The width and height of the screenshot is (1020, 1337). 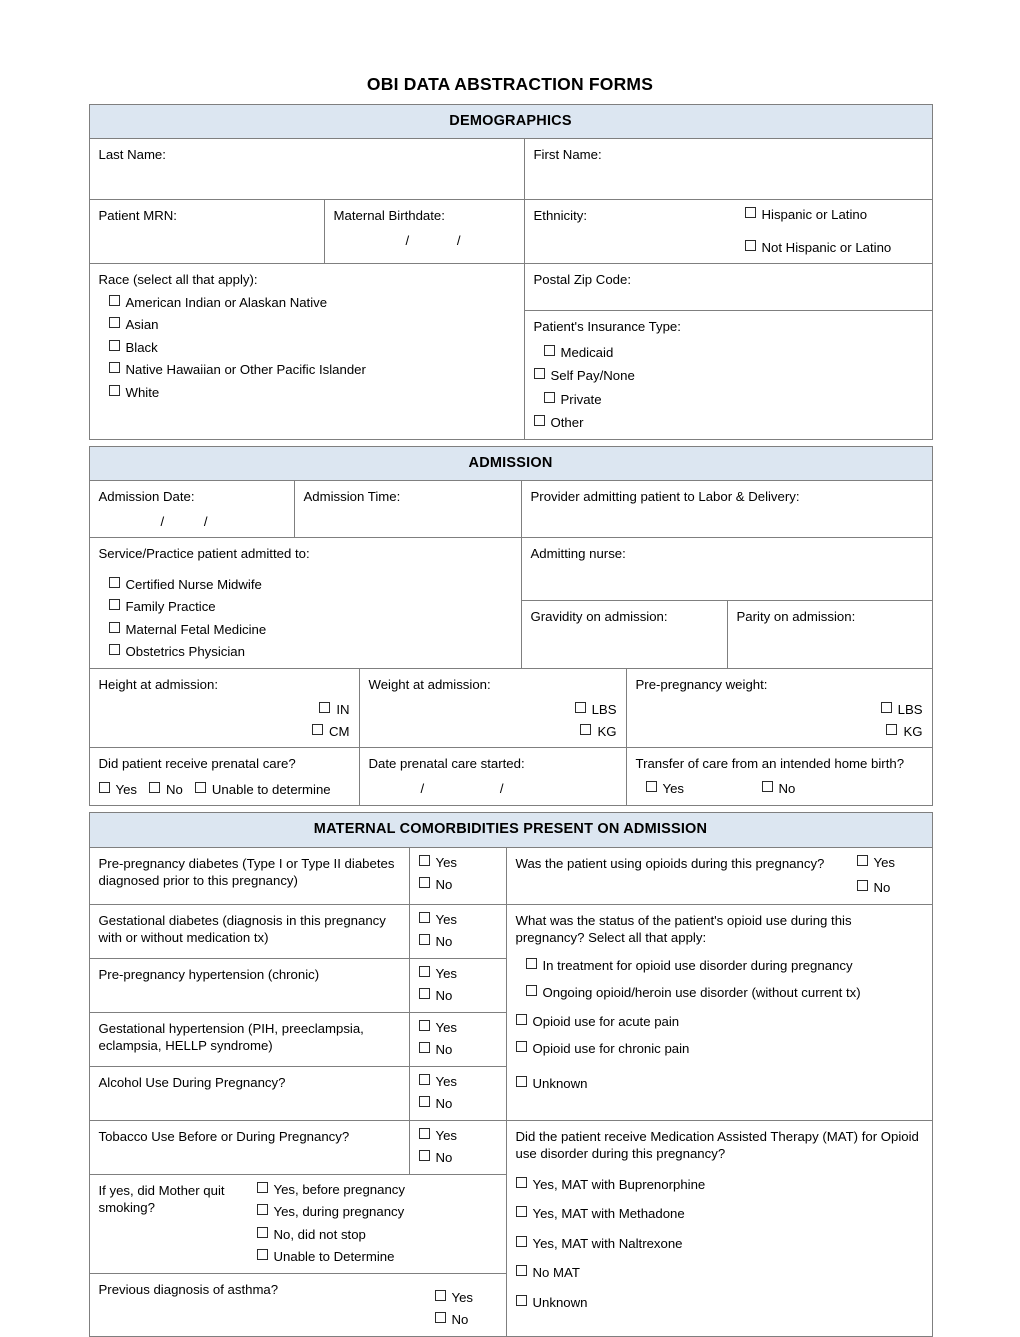 What do you see at coordinates (595, 710) in the screenshot?
I see `weight-unit-lbs: LBS` at bounding box center [595, 710].